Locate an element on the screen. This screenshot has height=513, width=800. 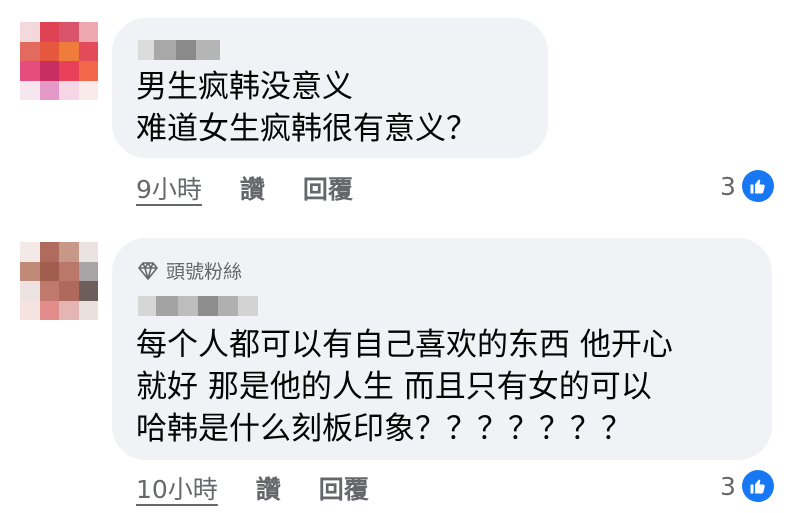
diamond-icon is located at coordinates (148, 270).